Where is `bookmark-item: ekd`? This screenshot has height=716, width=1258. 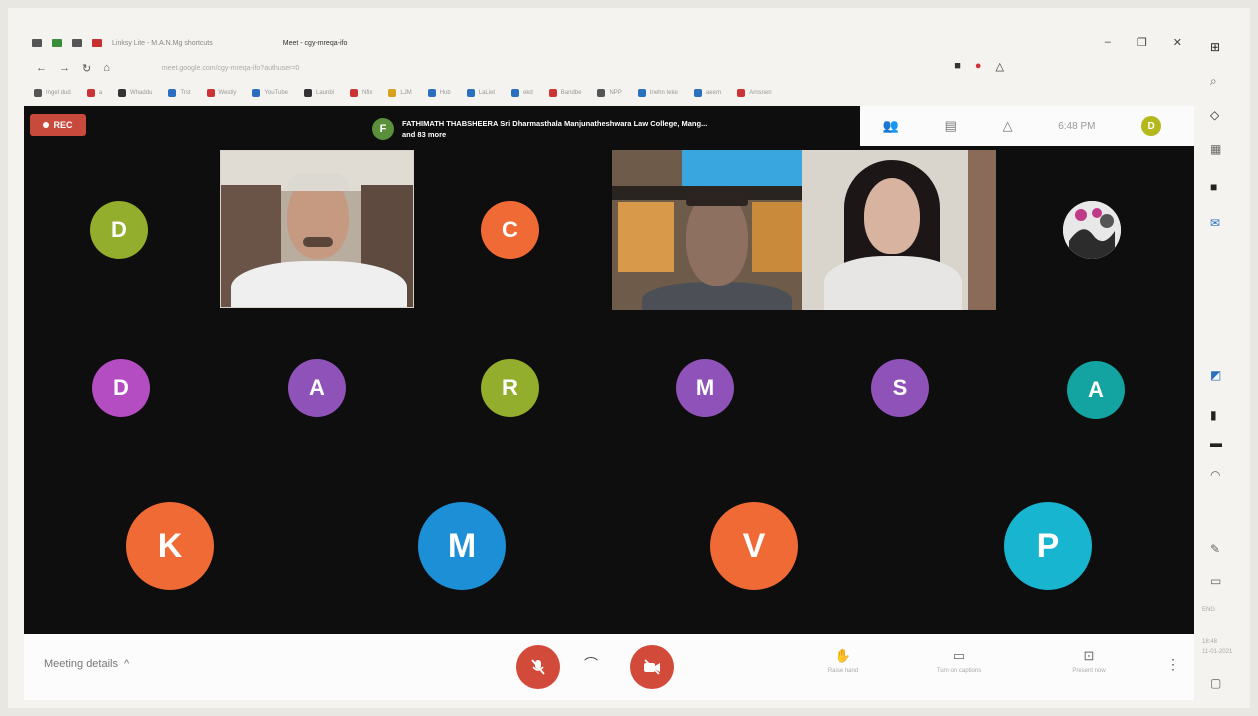 bookmark-item: ekd is located at coordinates (522, 93).